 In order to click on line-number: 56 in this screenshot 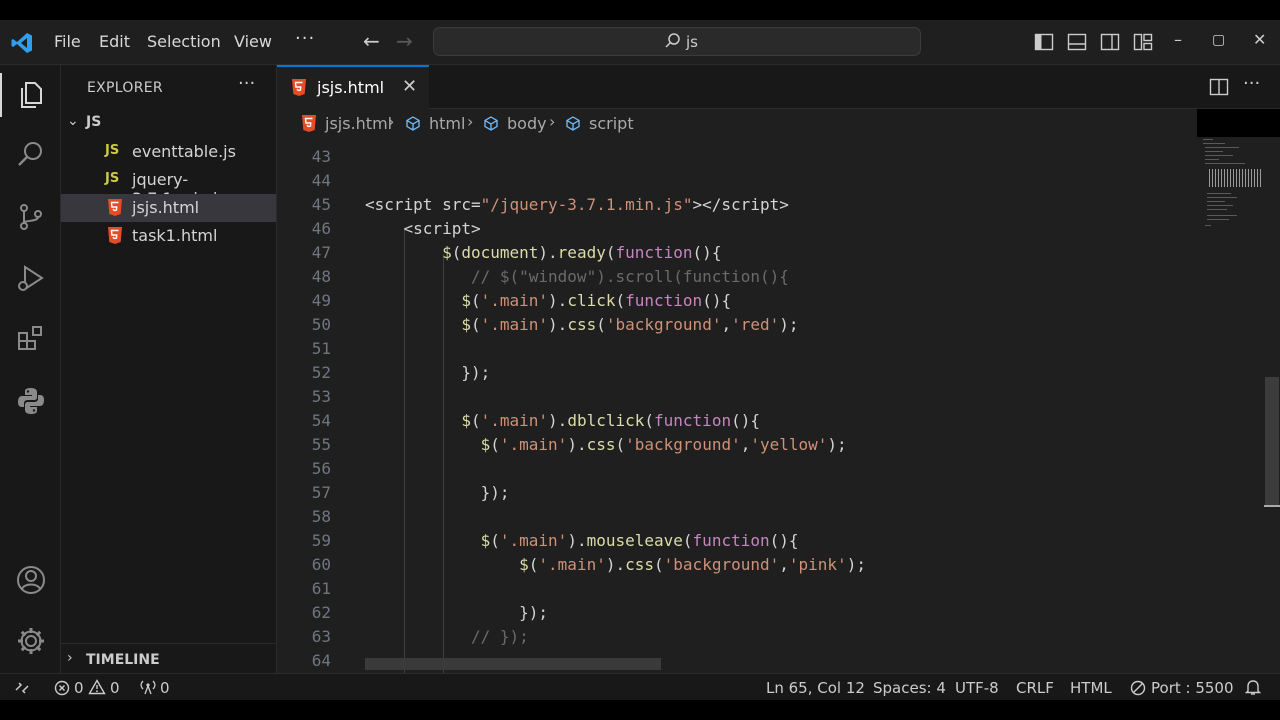, I will do `click(321, 468)`.